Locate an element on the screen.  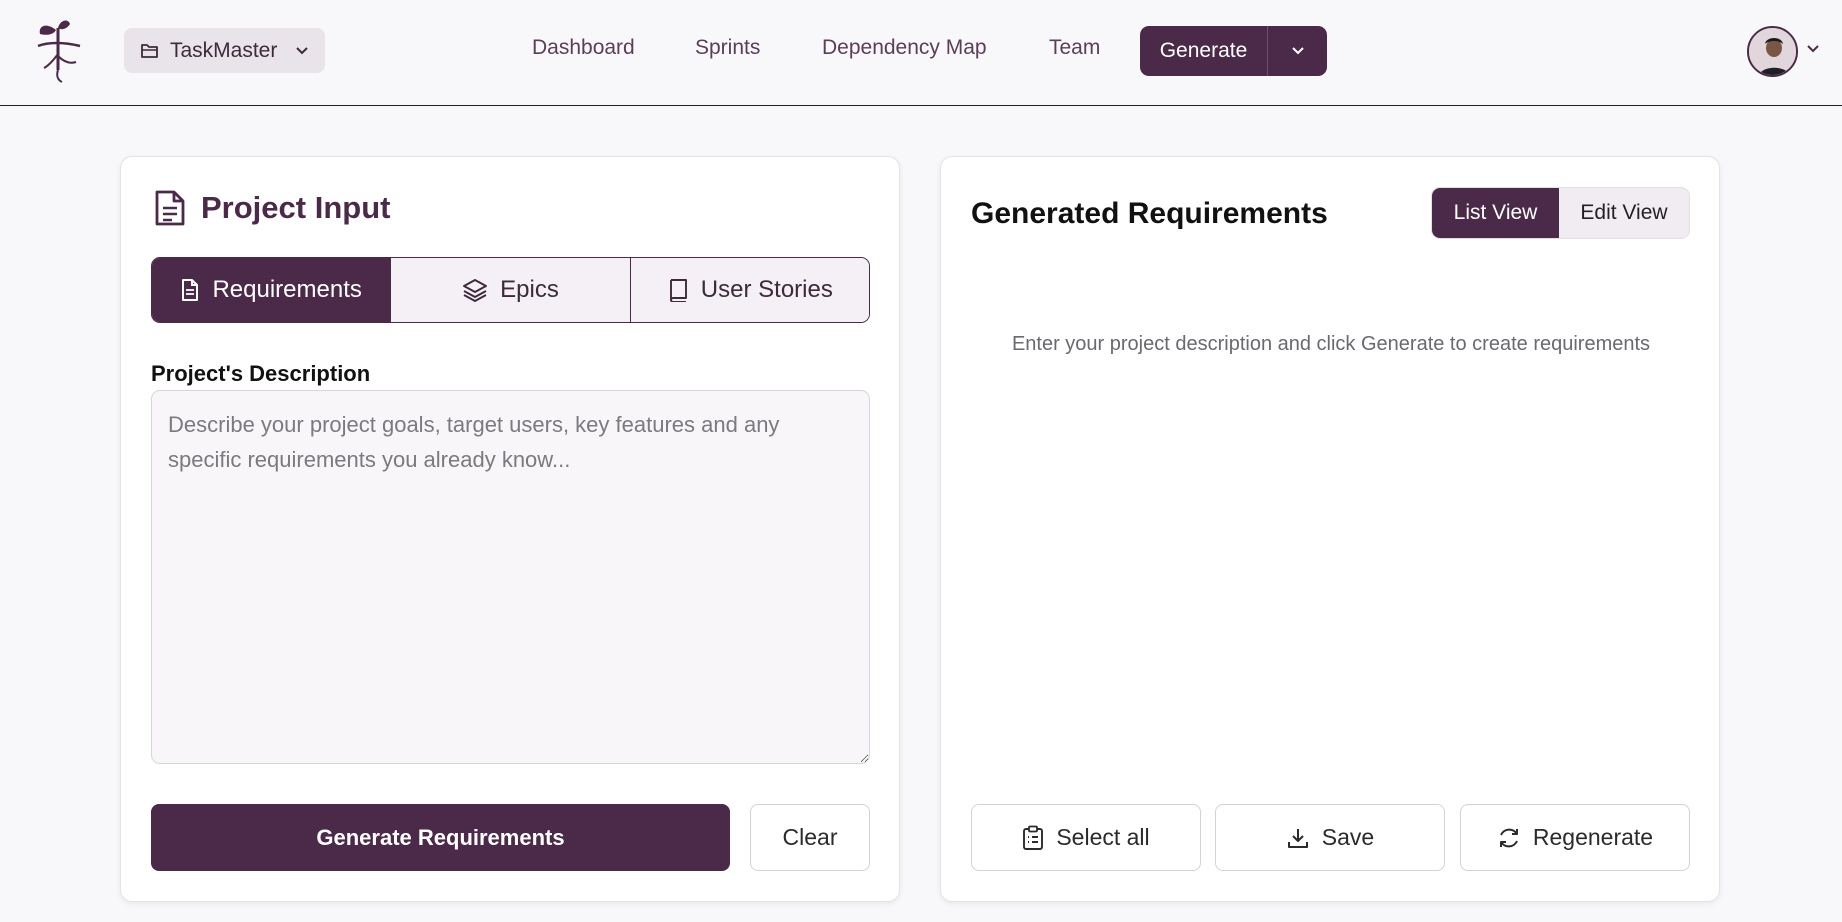
nav-dependency-map: Dependency Map is located at coordinates (904, 48).